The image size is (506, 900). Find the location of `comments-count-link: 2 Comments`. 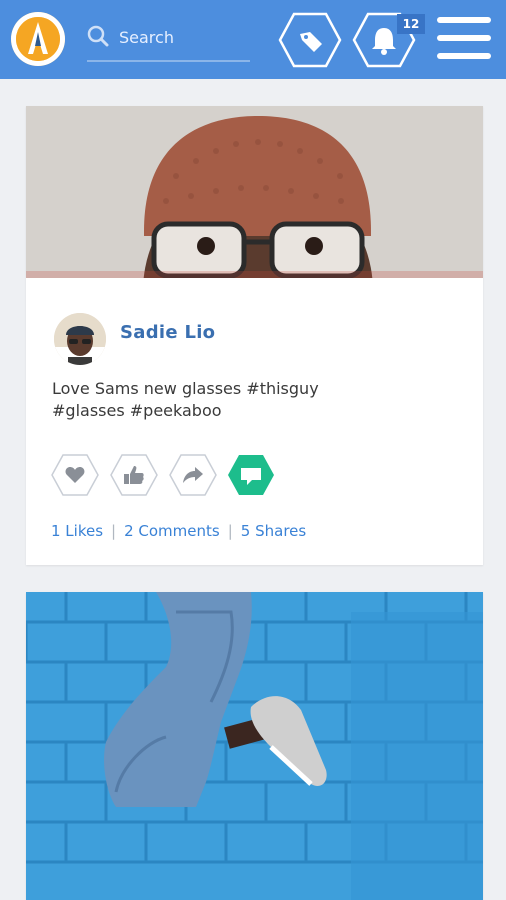

comments-count-link: 2 Comments is located at coordinates (172, 531).